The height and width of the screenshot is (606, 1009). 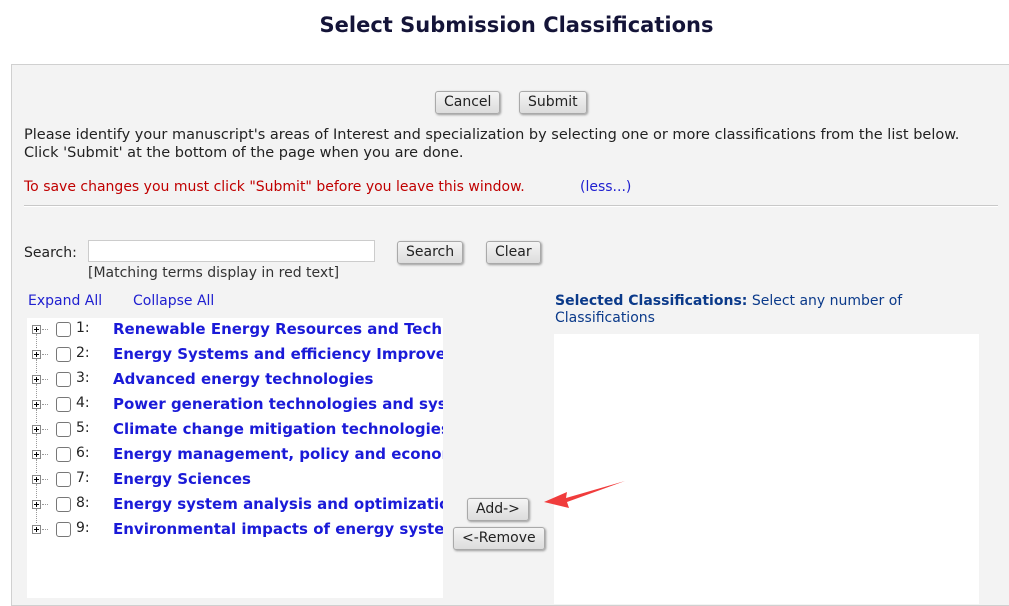 What do you see at coordinates (50, 253) in the screenshot?
I see `search-label: Search:` at bounding box center [50, 253].